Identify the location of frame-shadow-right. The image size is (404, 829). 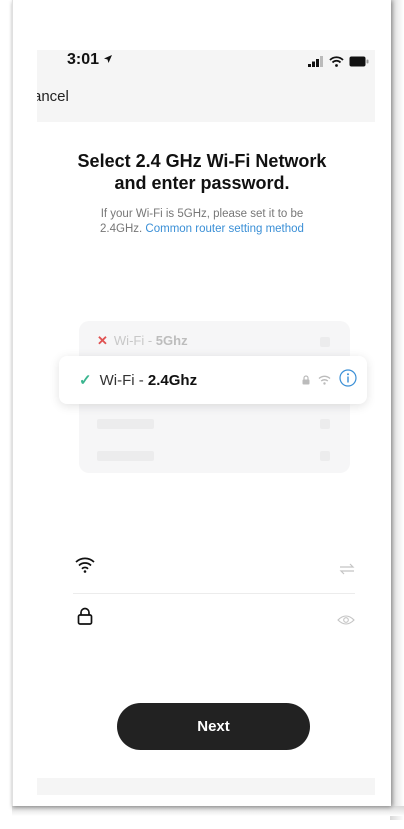
(397, 410).